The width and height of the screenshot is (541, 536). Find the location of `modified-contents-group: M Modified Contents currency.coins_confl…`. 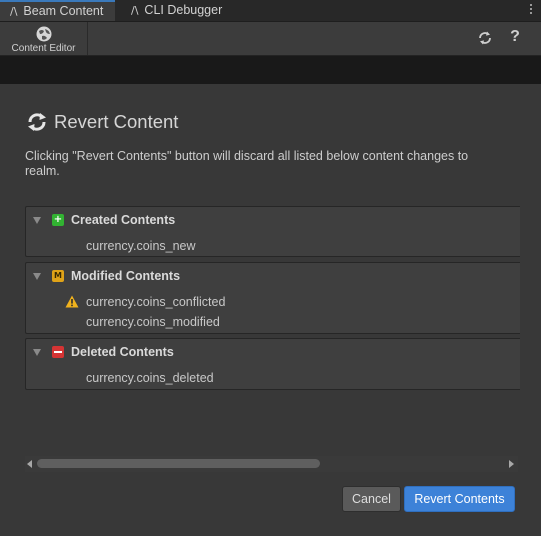

modified-contents-group: M Modified Contents currency.coins_confl… is located at coordinates (272, 298).